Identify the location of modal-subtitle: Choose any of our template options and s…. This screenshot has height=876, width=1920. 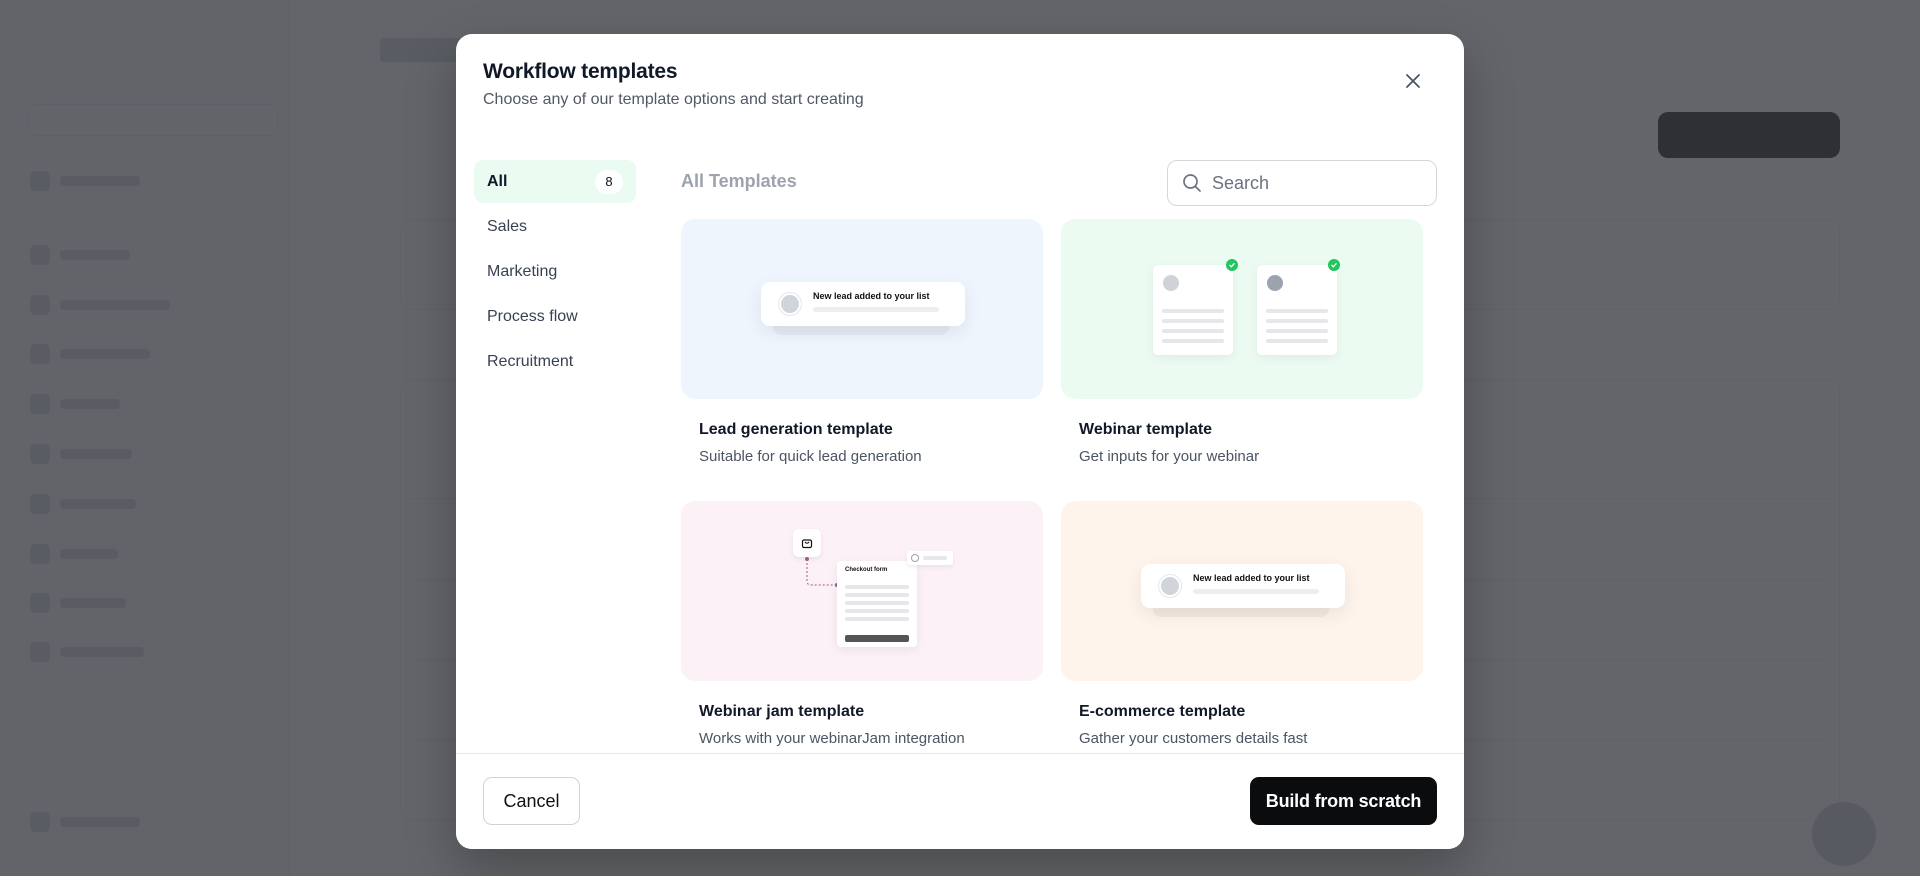
(673, 99).